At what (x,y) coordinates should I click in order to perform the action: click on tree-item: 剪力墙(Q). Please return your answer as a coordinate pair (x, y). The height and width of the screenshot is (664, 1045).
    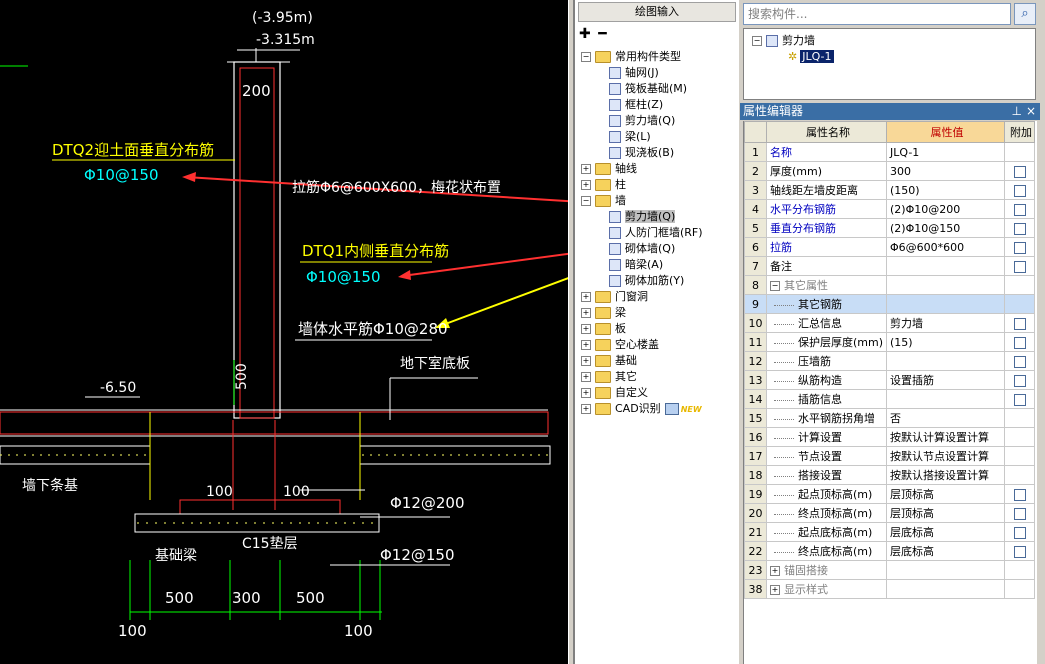
    Looking at the image, I should click on (642, 121).